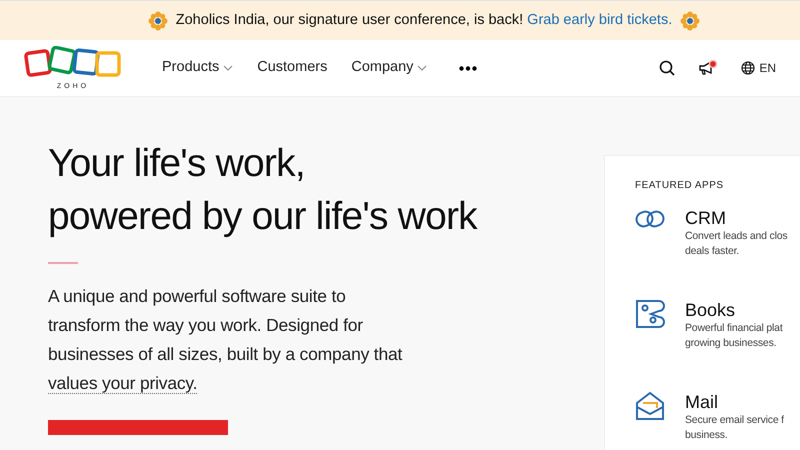 Image resolution: width=800 pixels, height=450 pixels. Describe the element at coordinates (650, 406) in the screenshot. I see `envelope-icon` at that location.